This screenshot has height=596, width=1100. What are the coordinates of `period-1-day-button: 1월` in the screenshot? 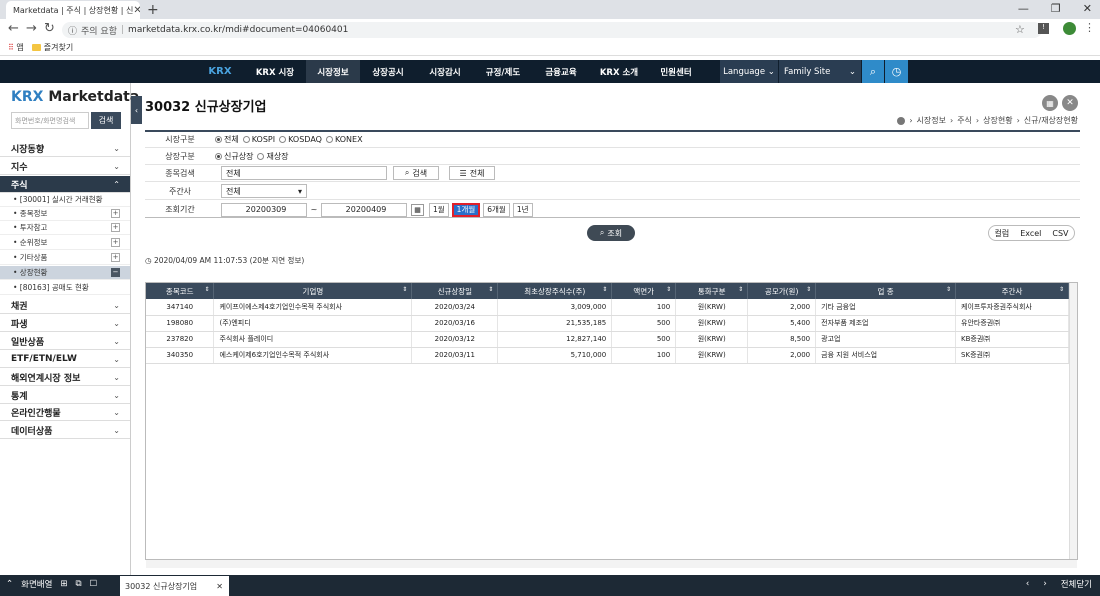 It's located at (439, 209).